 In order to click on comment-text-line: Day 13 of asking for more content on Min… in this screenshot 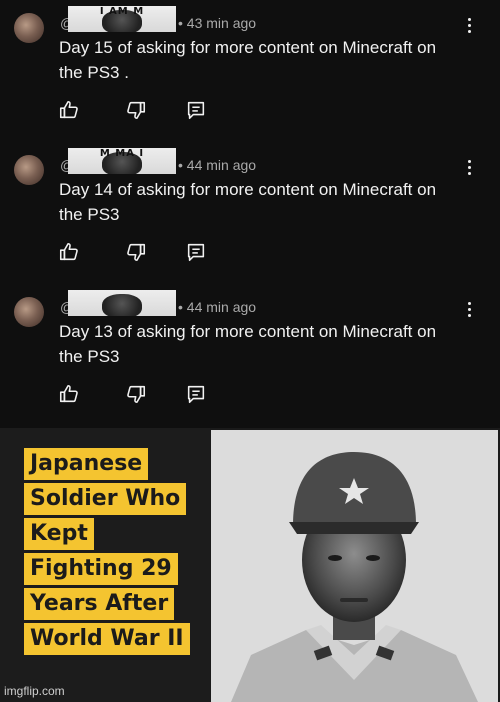, I will do `click(248, 331)`.